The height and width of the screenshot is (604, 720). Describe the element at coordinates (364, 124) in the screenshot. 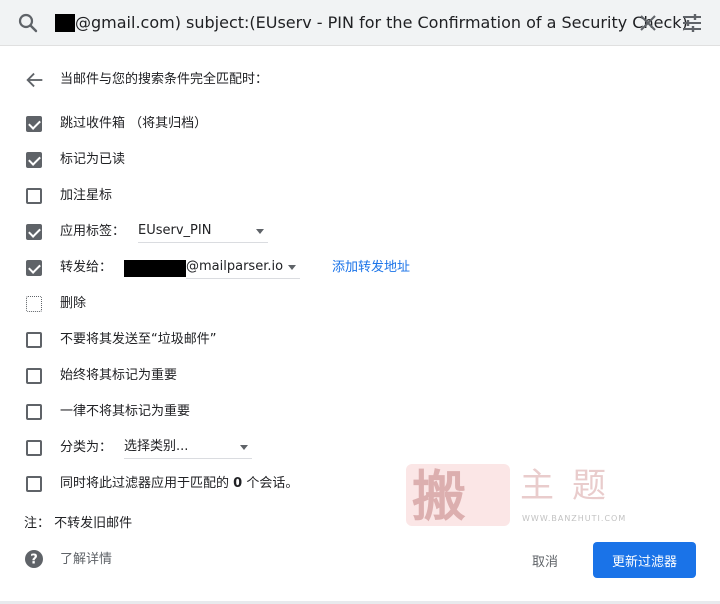

I see `action-skip-inbox: 跳过收件箱 （将其归档）` at that location.